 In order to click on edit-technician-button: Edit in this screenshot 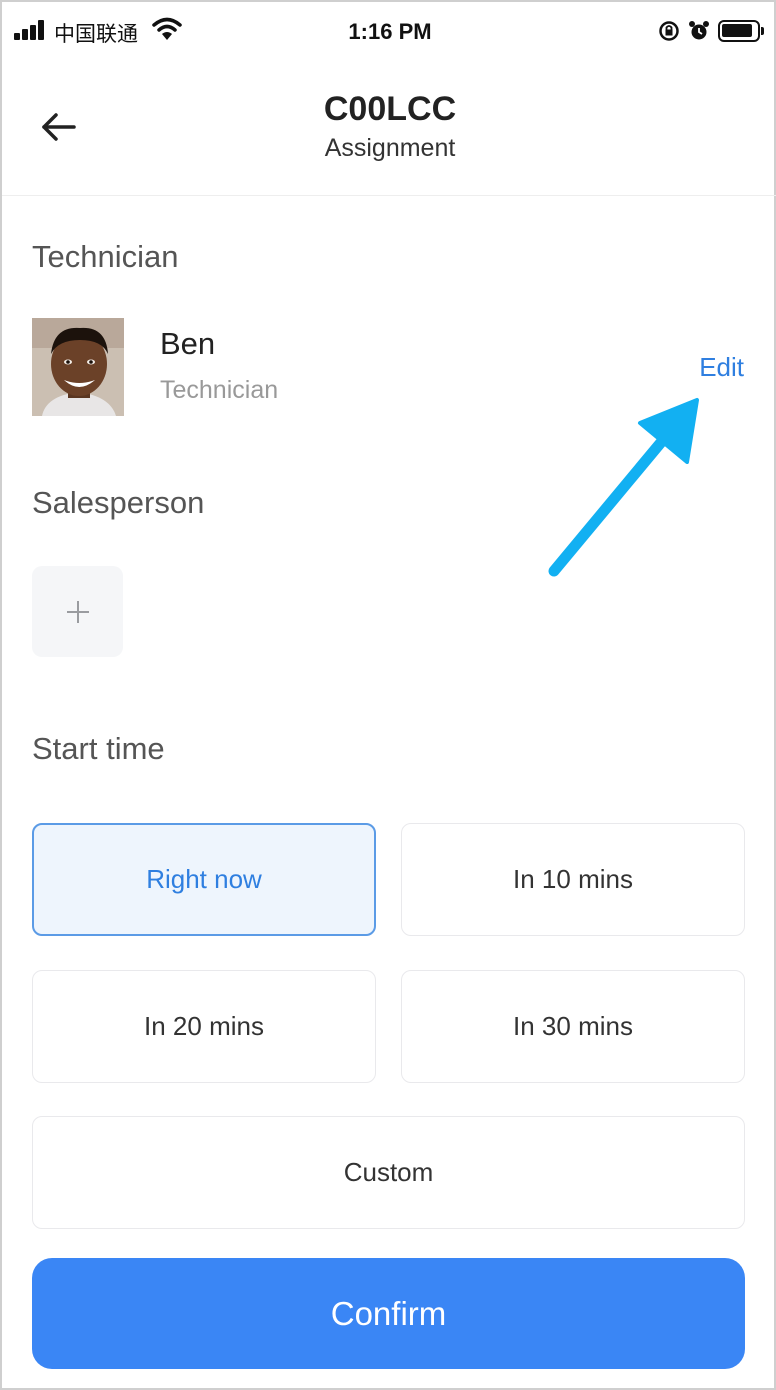, I will do `click(721, 367)`.